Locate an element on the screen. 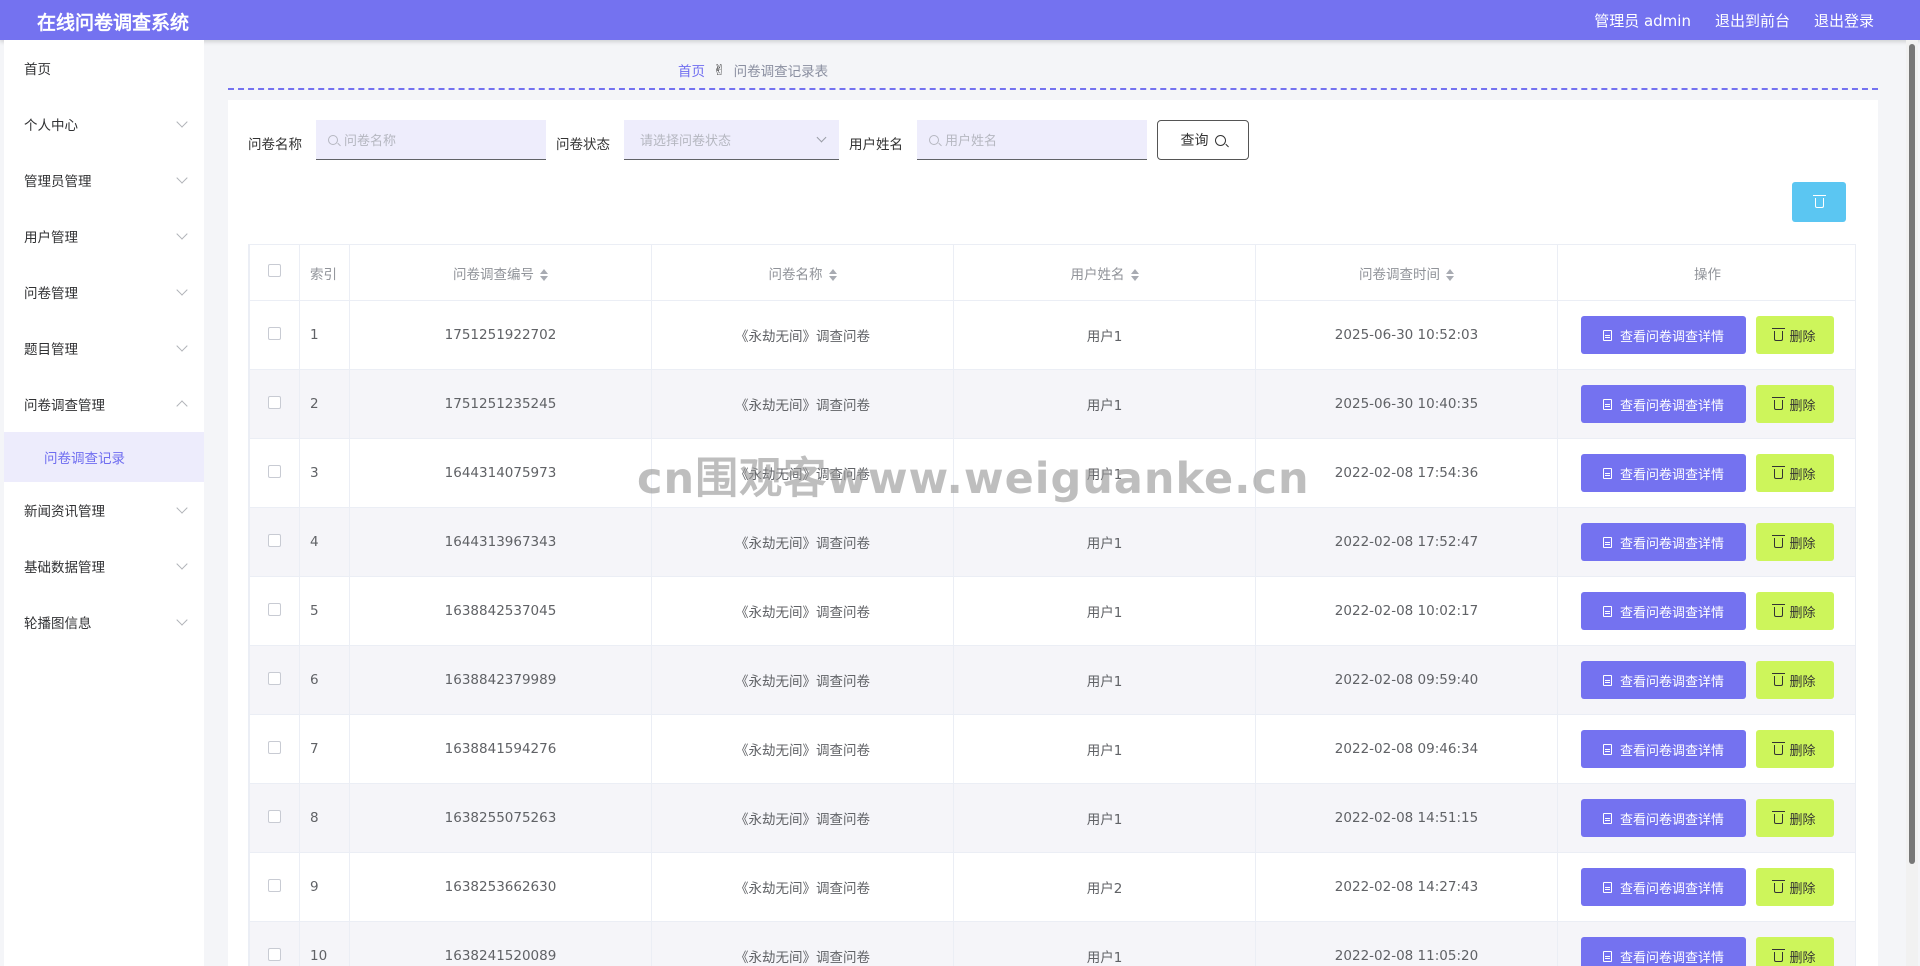  row-code: 1638255075263 is located at coordinates (500, 818).